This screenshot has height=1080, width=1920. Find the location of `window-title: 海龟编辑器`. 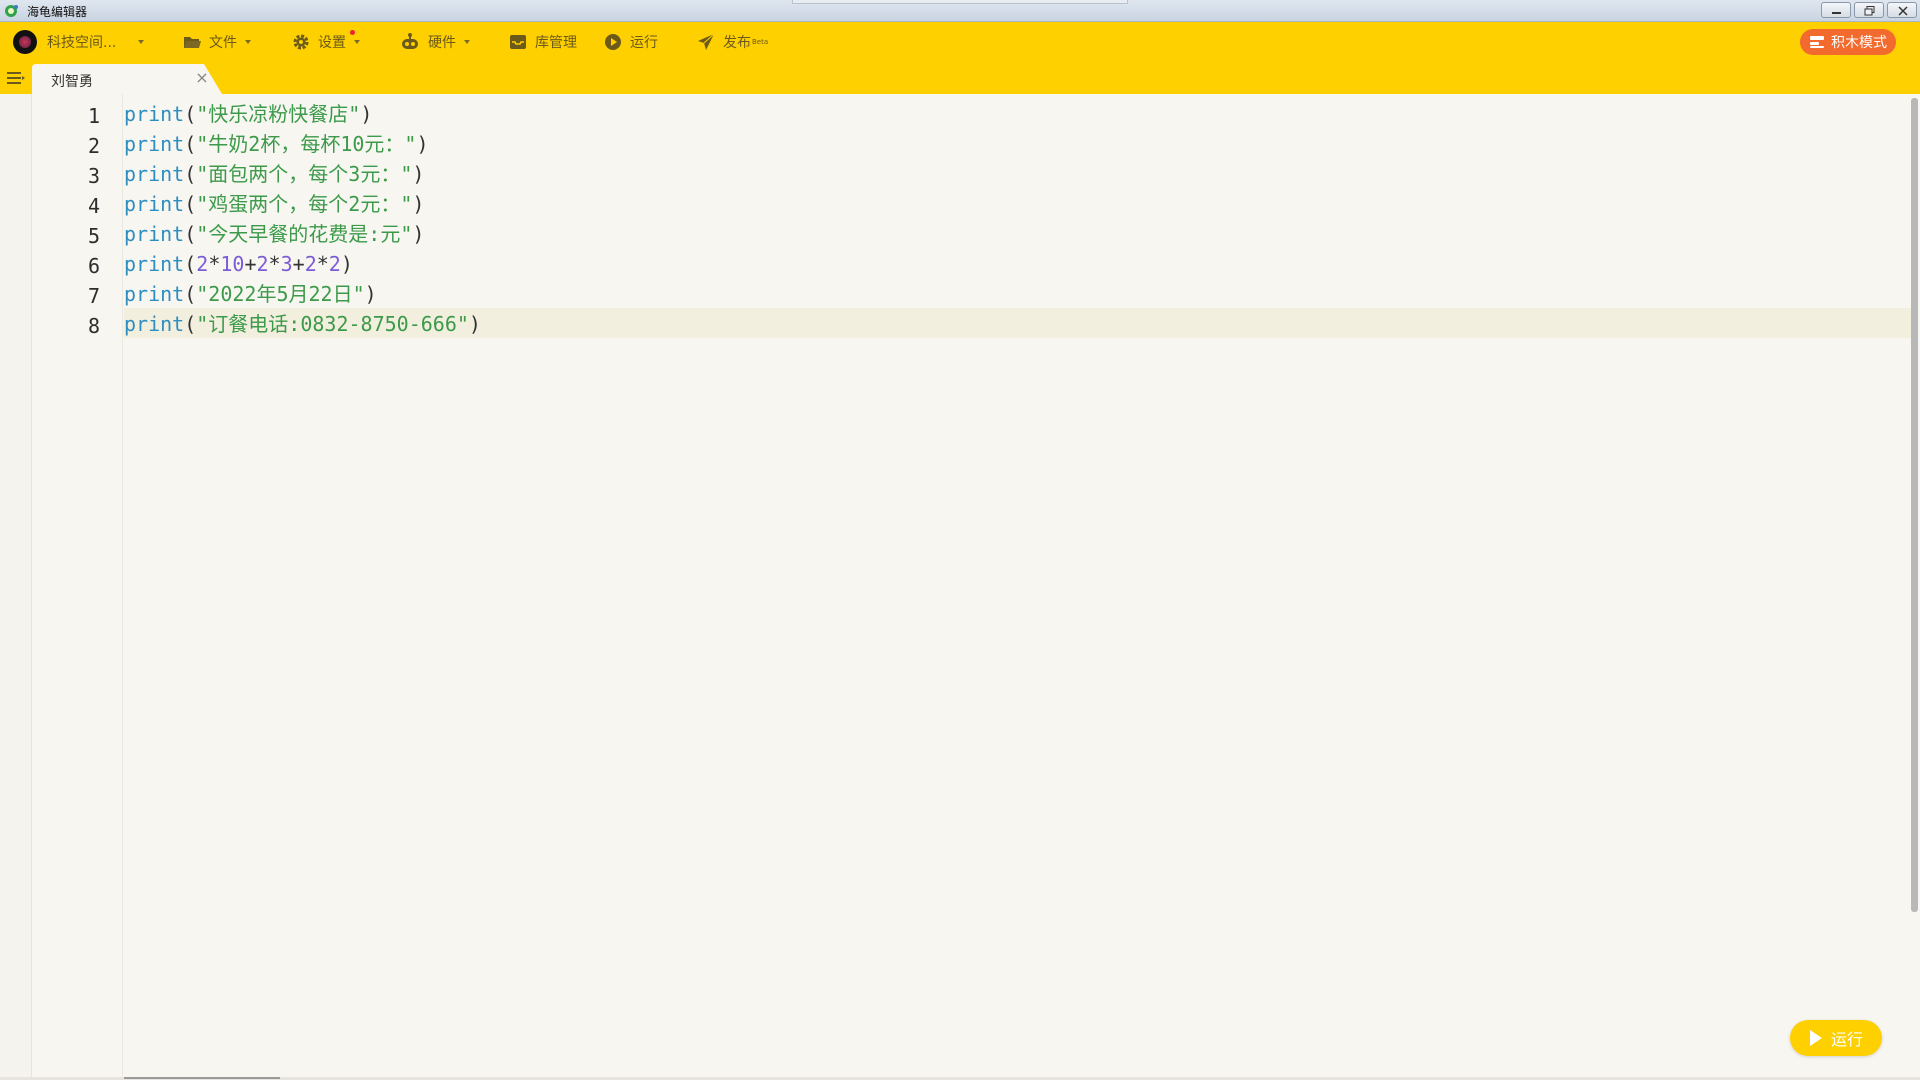

window-title: 海龟编辑器 is located at coordinates (57, 12).